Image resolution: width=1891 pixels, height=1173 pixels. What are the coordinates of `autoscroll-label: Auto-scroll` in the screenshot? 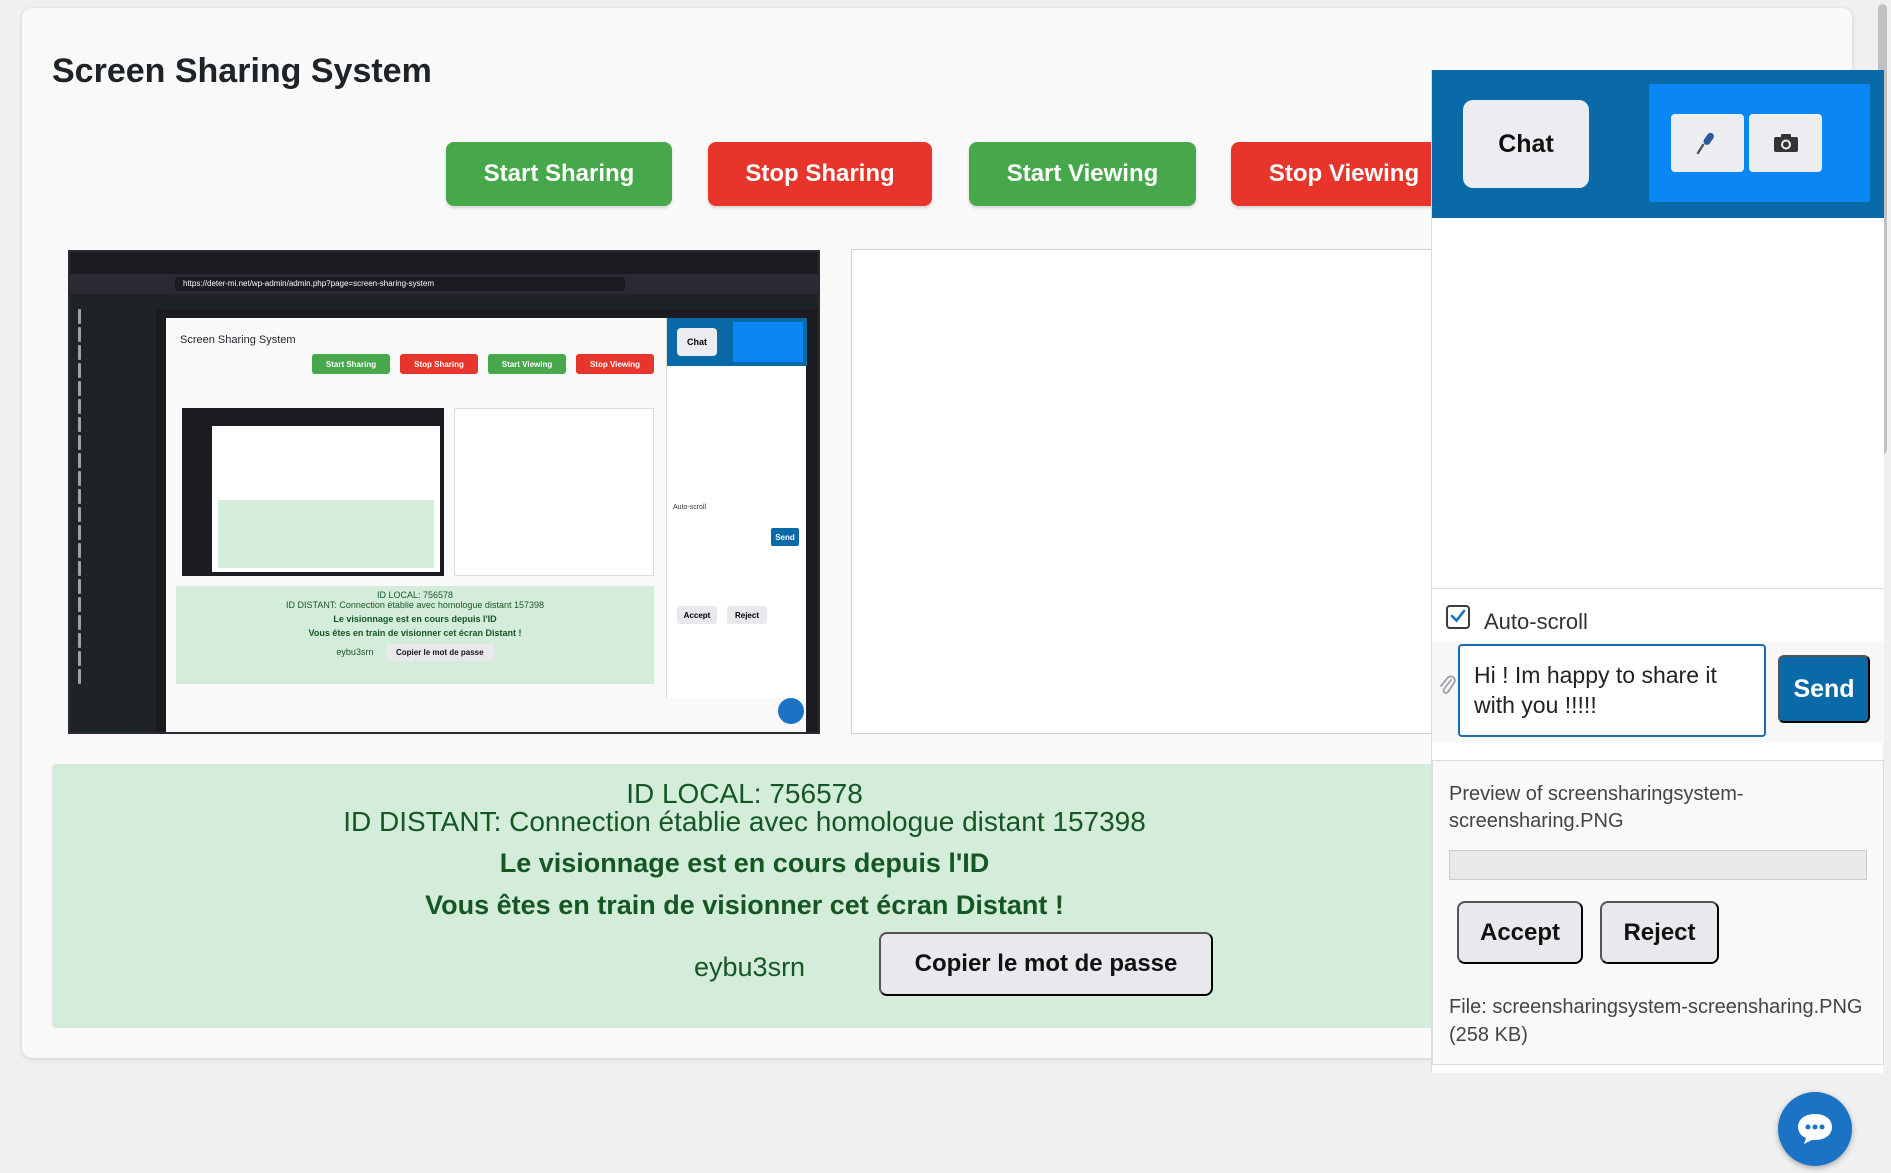 It's located at (1536, 621).